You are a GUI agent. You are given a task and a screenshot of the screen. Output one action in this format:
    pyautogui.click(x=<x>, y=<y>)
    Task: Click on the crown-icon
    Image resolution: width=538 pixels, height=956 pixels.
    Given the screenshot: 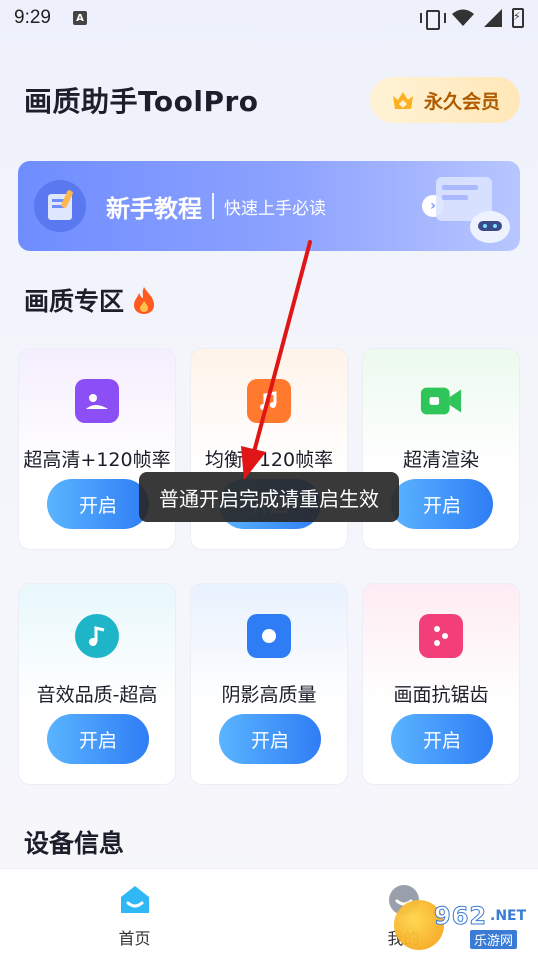 What is the action you would take?
    pyautogui.click(x=402, y=100)
    